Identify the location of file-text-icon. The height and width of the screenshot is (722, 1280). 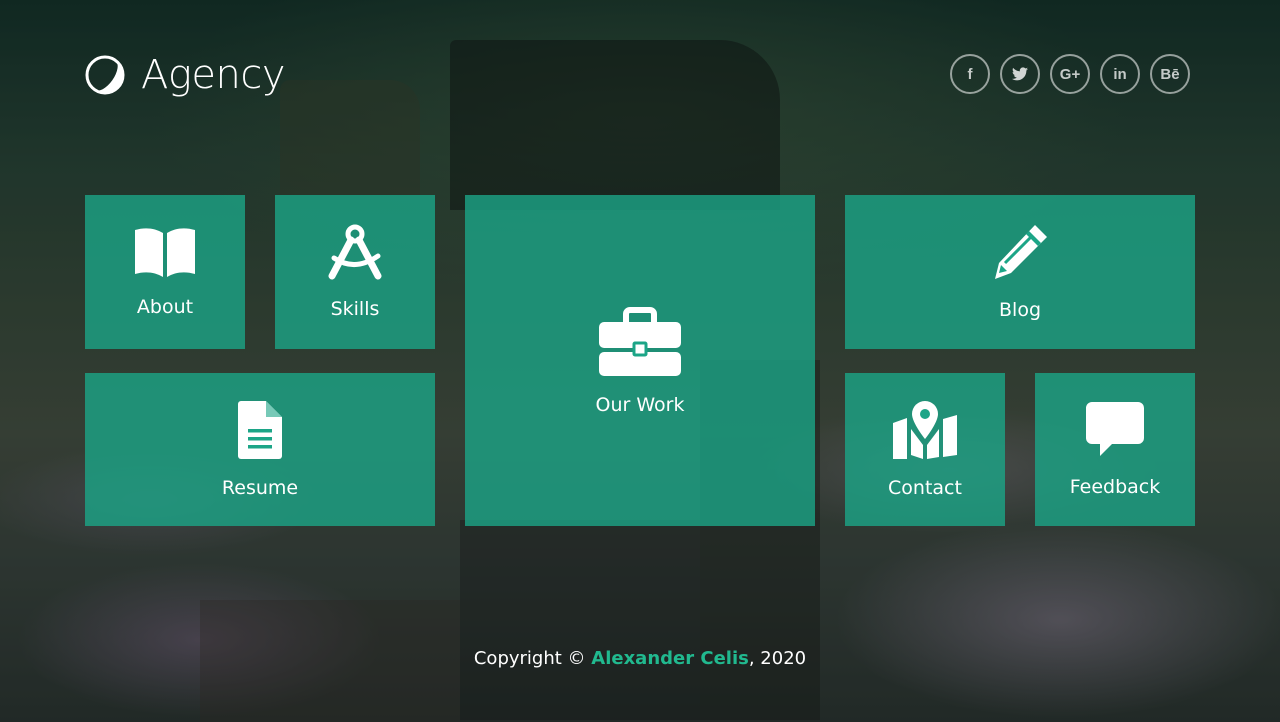
(260, 429).